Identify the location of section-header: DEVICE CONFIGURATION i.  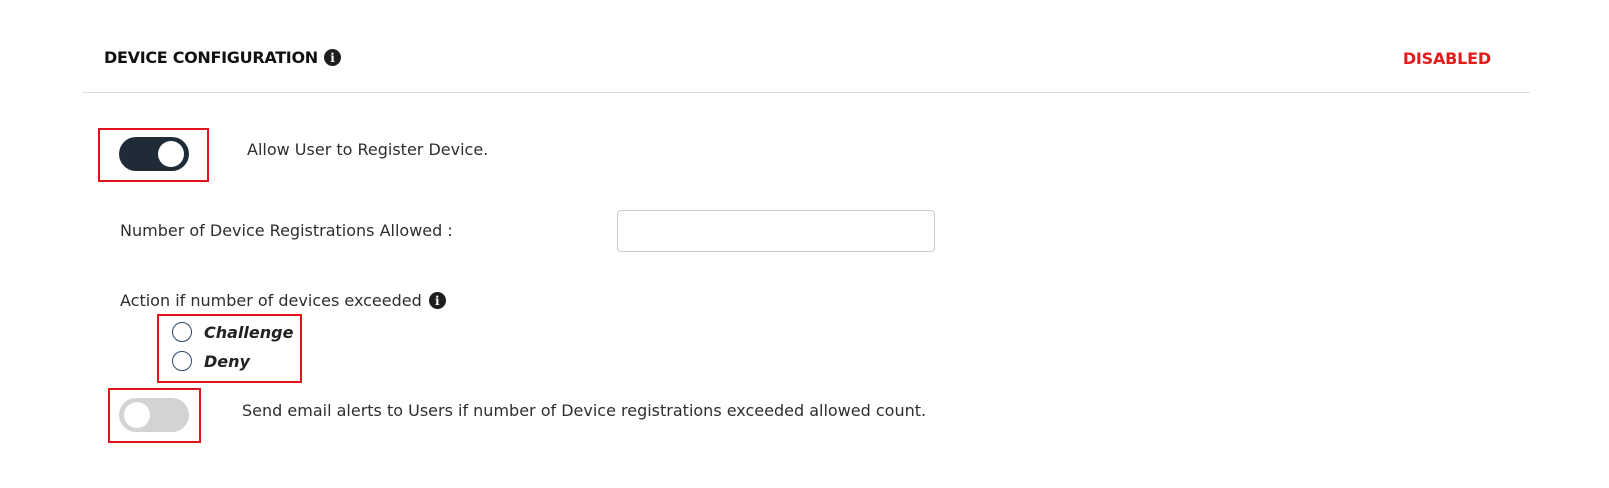
(222, 57).